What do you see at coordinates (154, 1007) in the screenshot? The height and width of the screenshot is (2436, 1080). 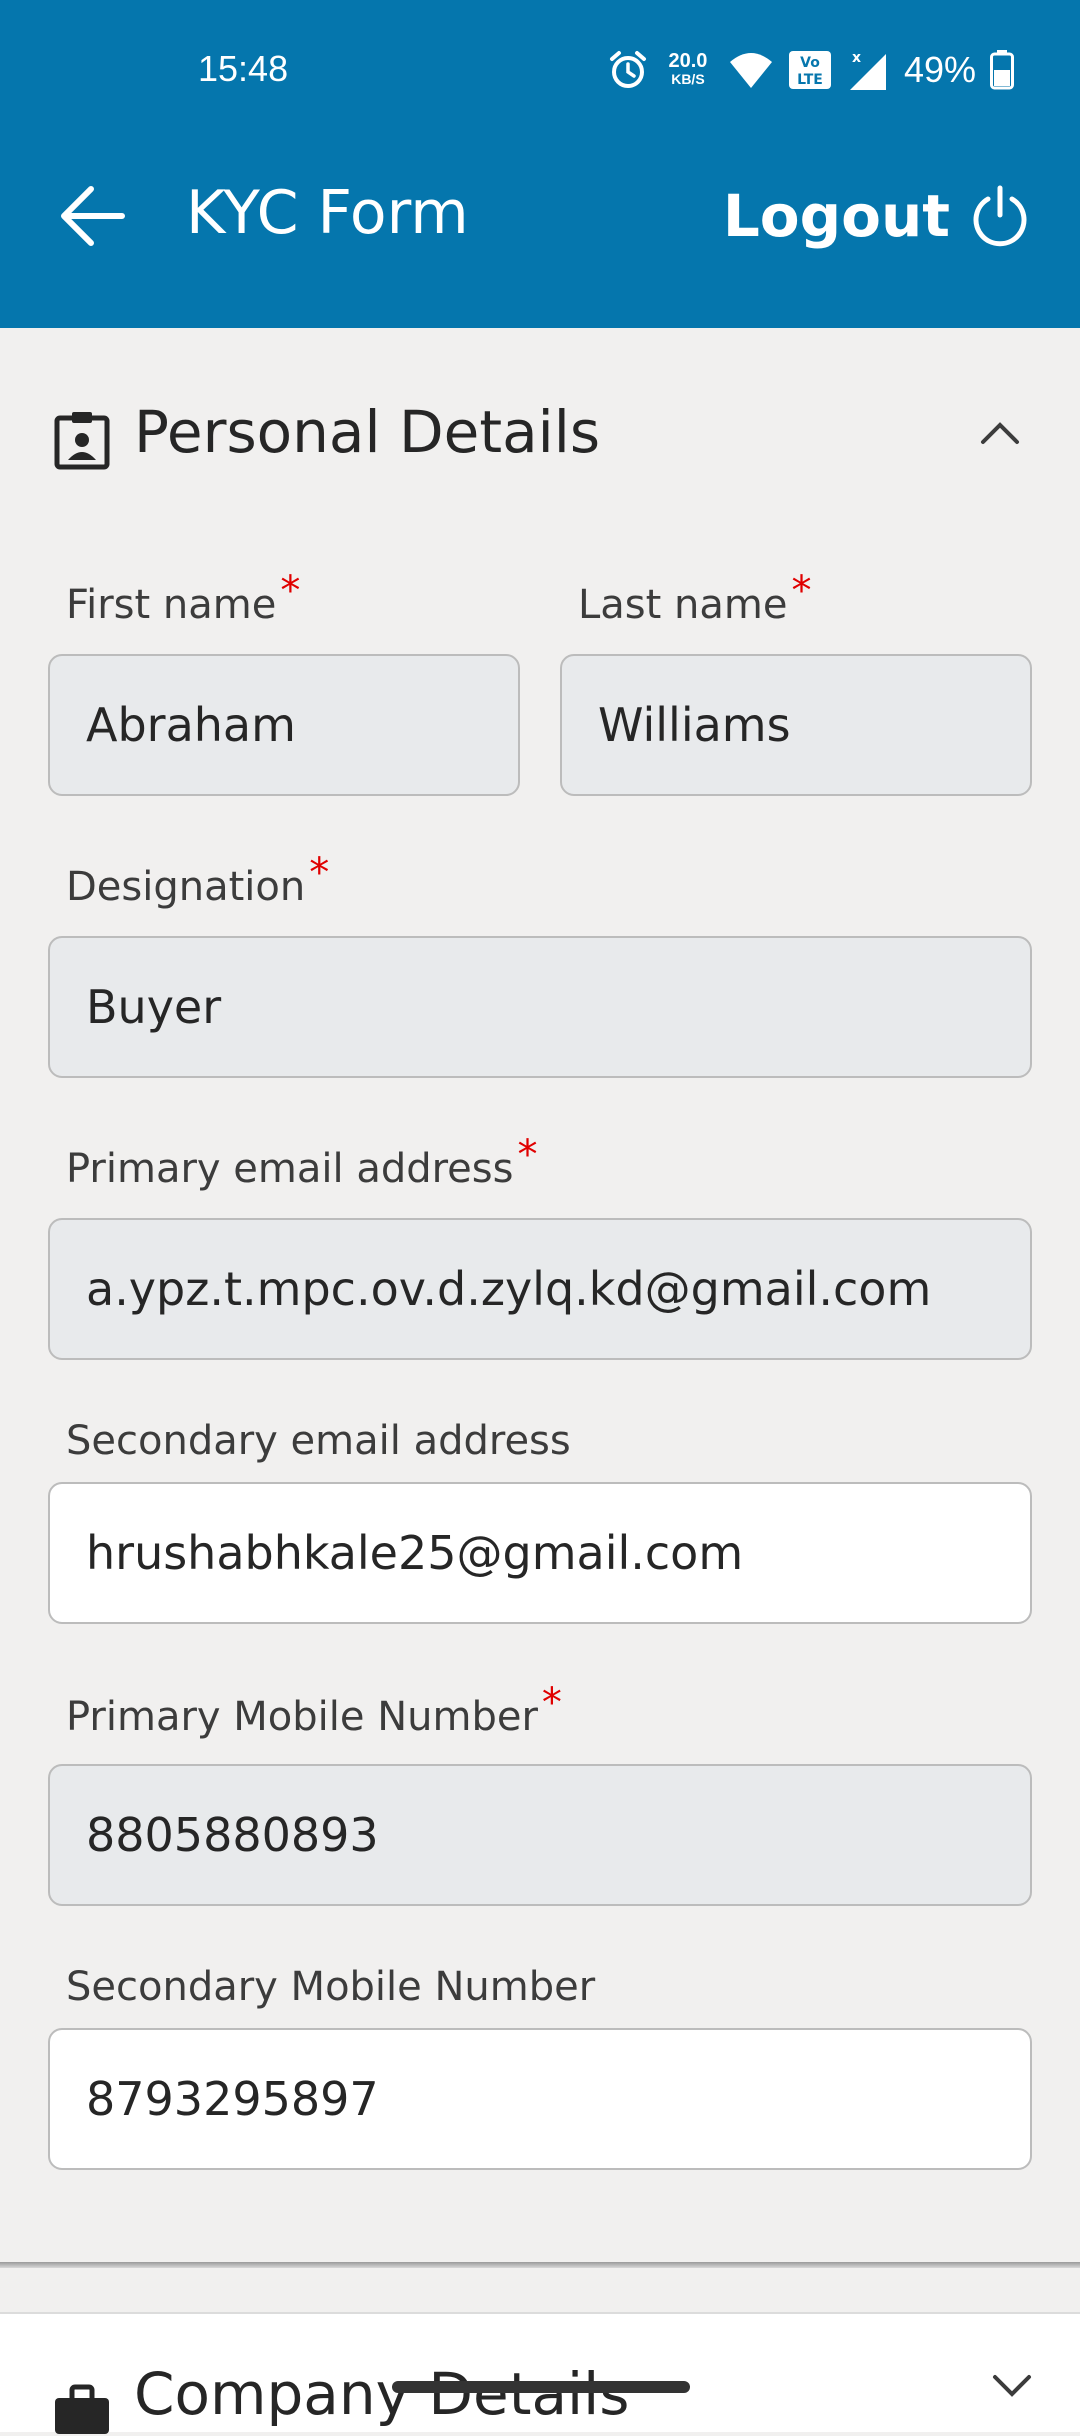 I see `designation-value: Buyer` at bounding box center [154, 1007].